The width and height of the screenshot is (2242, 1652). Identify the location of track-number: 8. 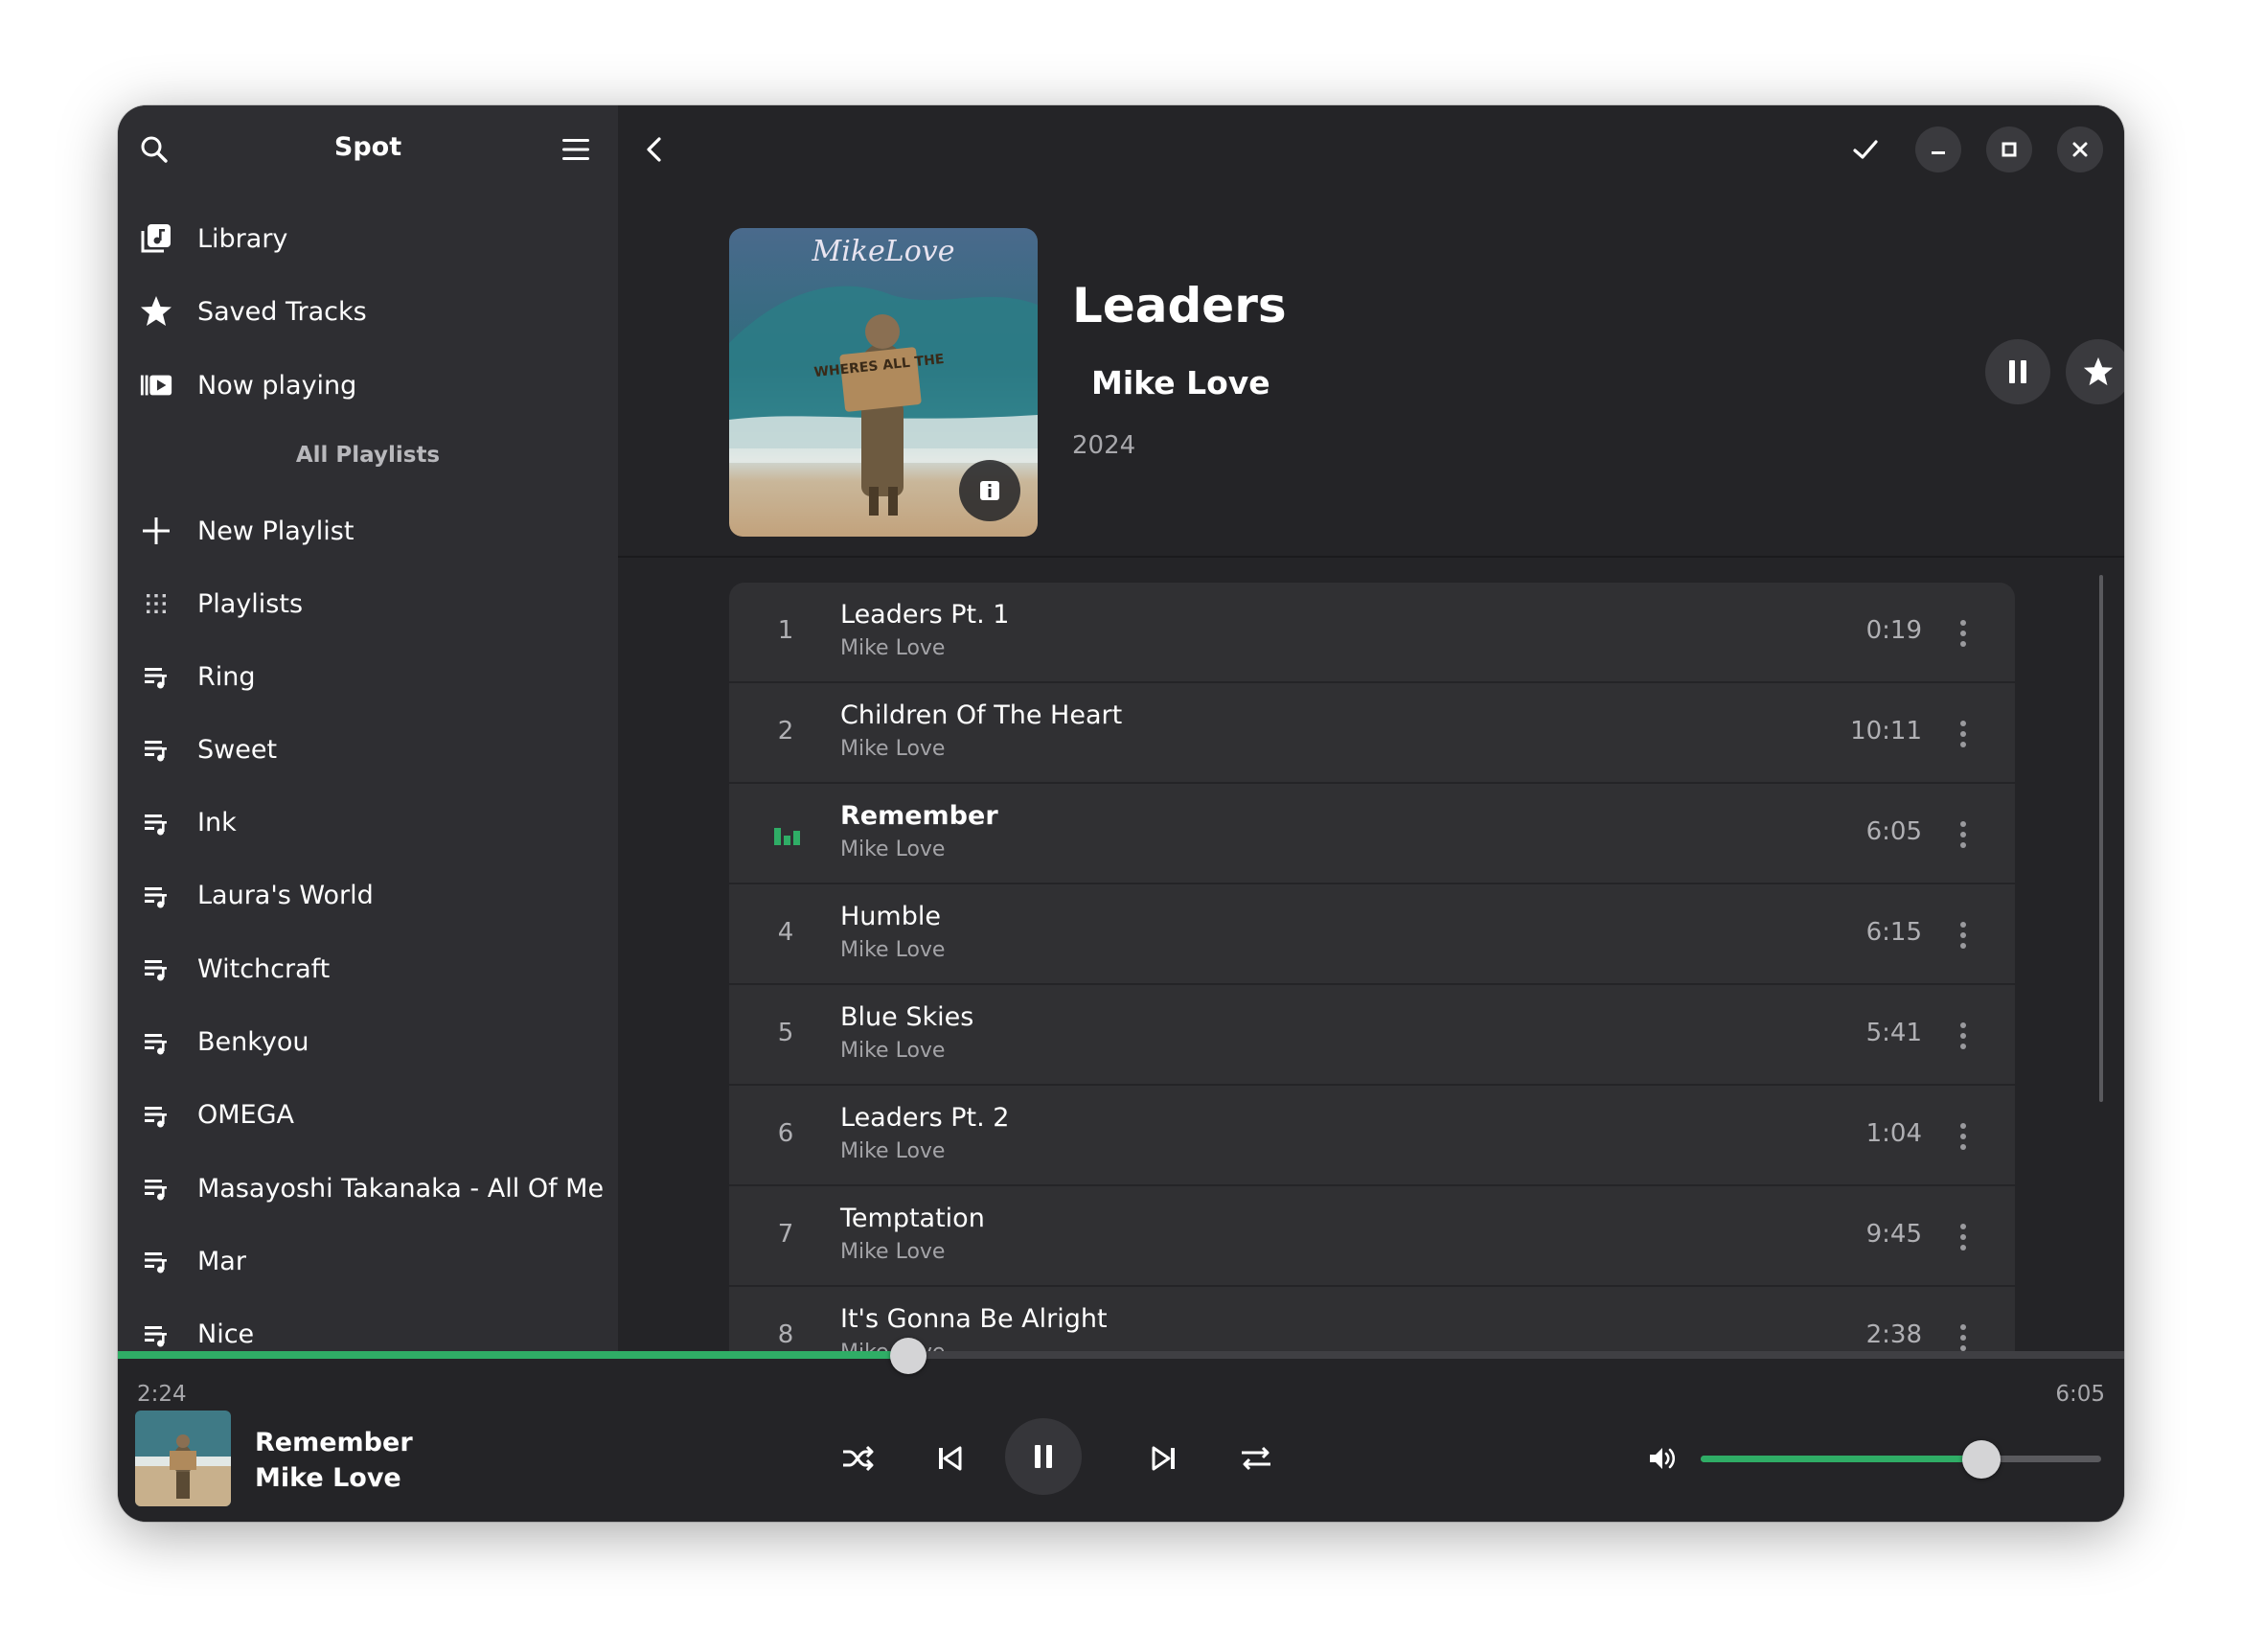
(786, 1334).